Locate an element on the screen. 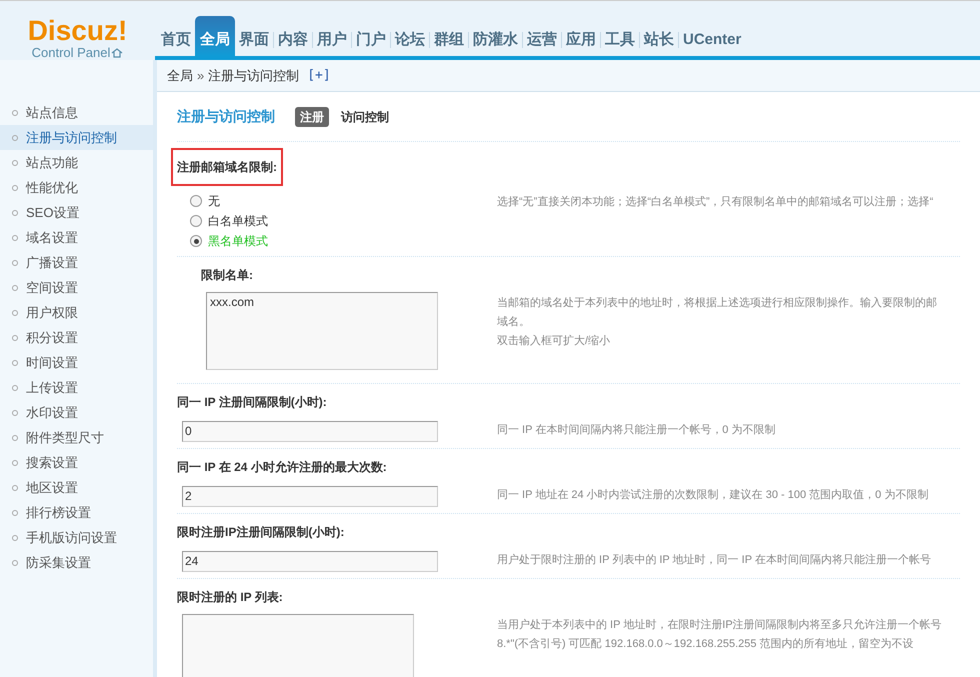  sidebar-item: 水印设置 is located at coordinates (76, 412).